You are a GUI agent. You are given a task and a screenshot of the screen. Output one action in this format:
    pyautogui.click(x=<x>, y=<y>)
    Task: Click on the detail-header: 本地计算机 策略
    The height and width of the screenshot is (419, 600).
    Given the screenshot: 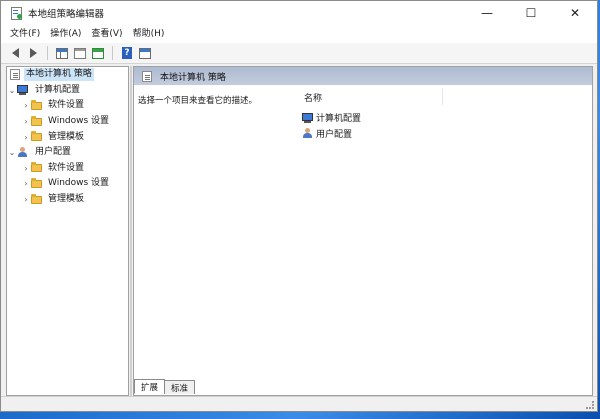 What is the action you would take?
    pyautogui.click(x=363, y=76)
    